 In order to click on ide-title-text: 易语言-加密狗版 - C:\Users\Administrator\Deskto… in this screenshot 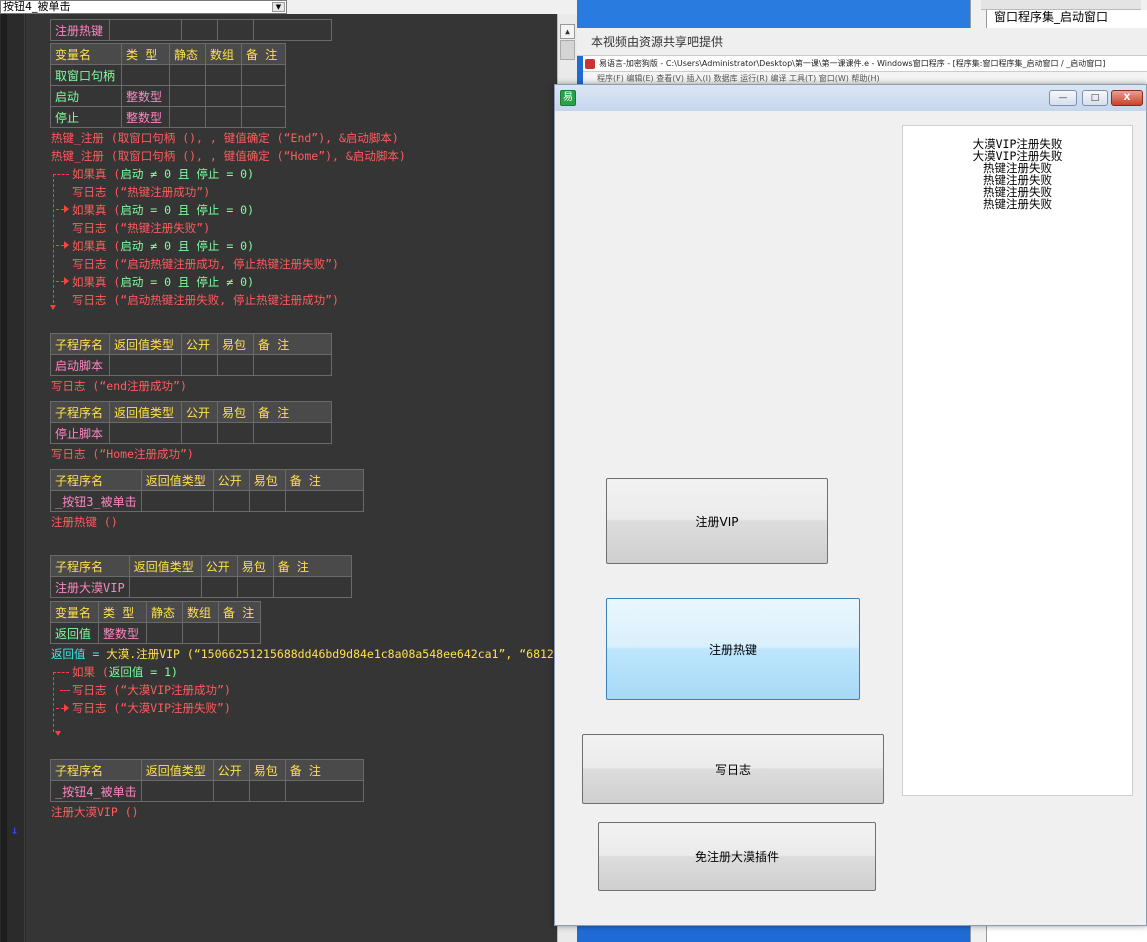, I will do `click(852, 63)`.